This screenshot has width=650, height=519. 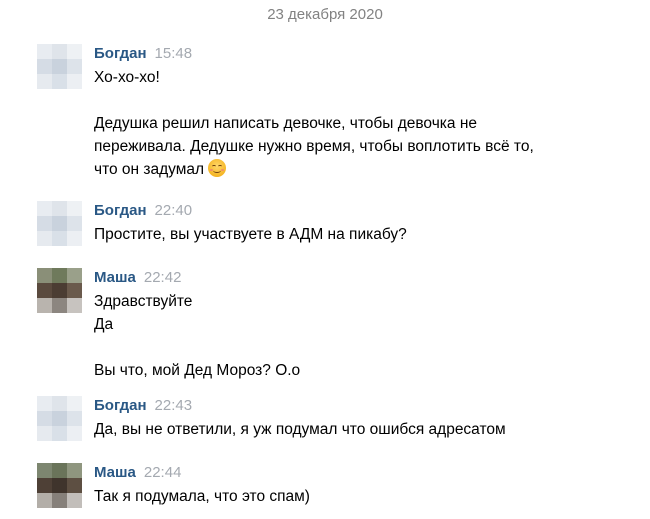 What do you see at coordinates (137, 473) in the screenshot?
I see `message-header: Маша 22:44` at bounding box center [137, 473].